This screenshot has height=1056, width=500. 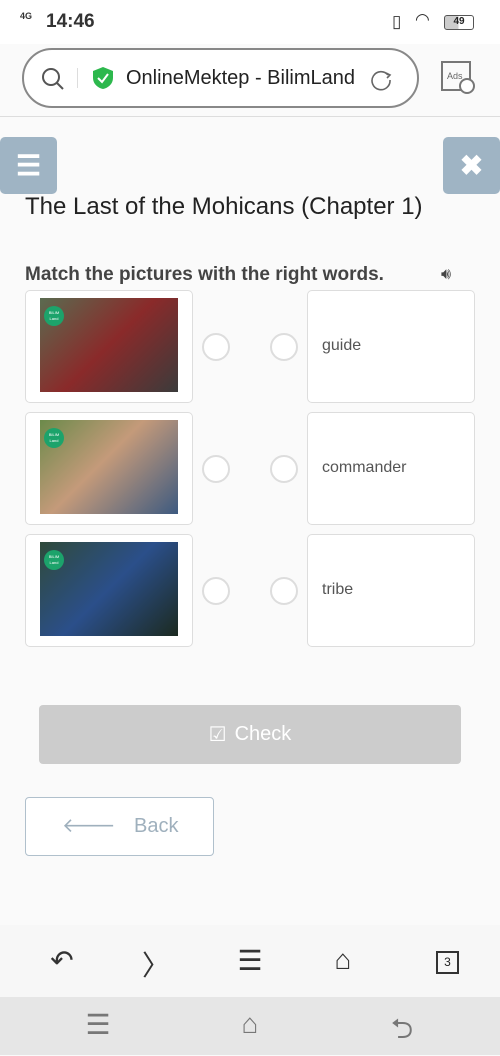 I want to click on reload-icon, so click(x=381, y=80).